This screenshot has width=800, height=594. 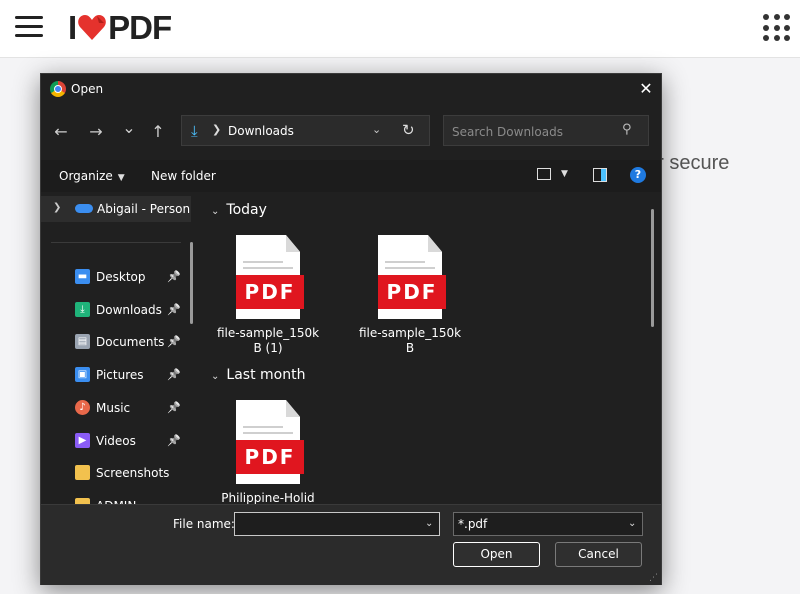 I want to click on open-button: Open, so click(x=496, y=554).